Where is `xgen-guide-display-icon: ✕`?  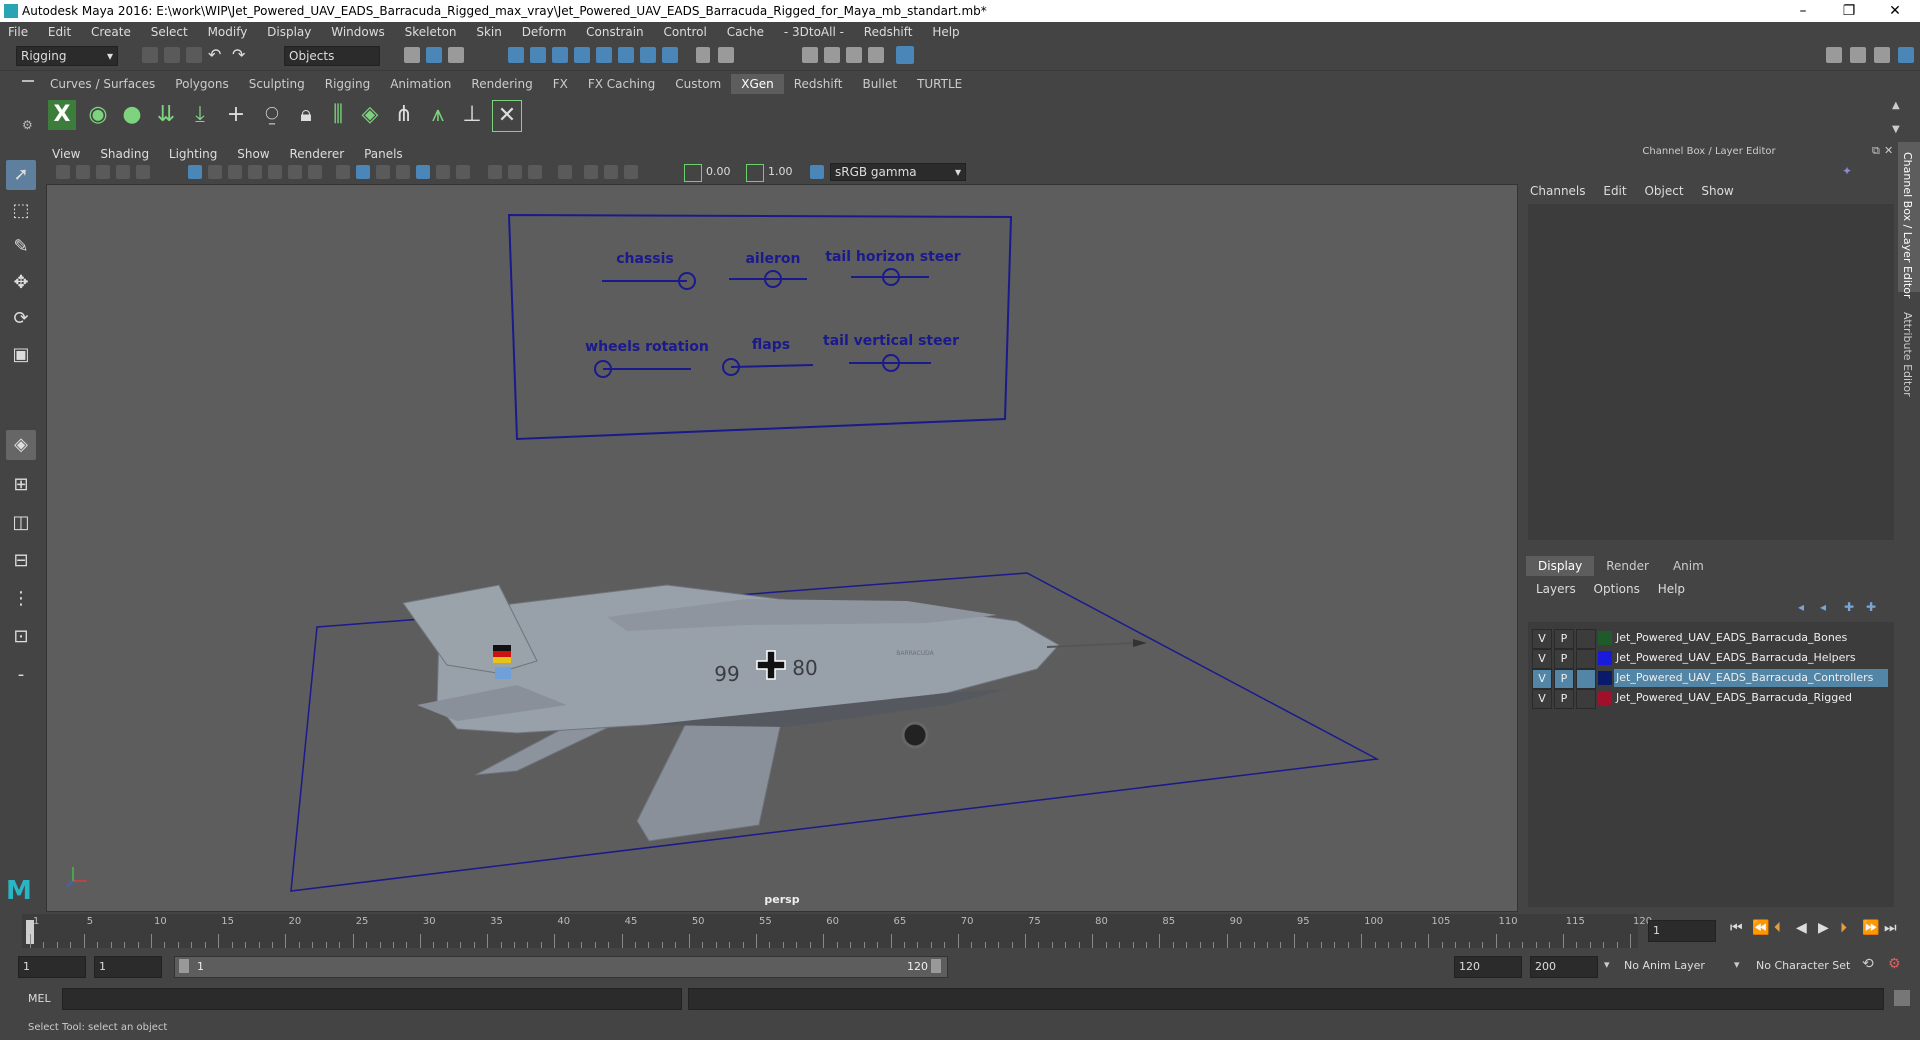 xgen-guide-display-icon: ✕ is located at coordinates (507, 116).